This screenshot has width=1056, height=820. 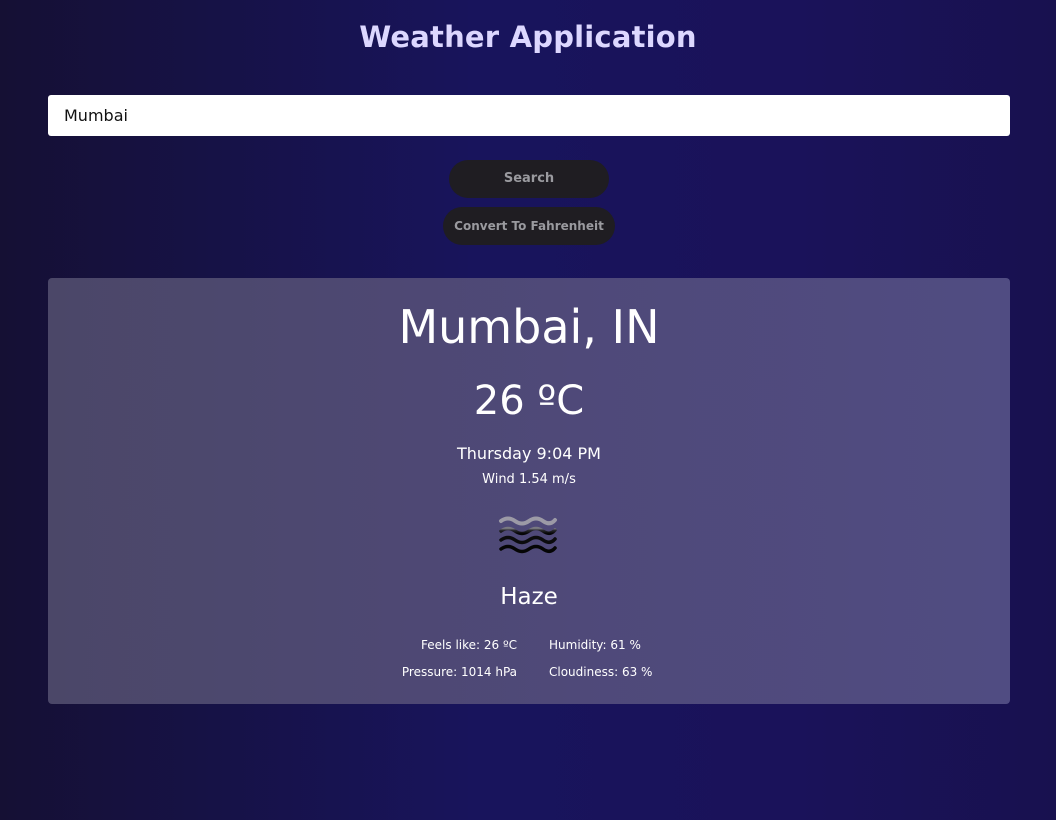 I want to click on app-title: Weather Application, so click(x=528, y=37).